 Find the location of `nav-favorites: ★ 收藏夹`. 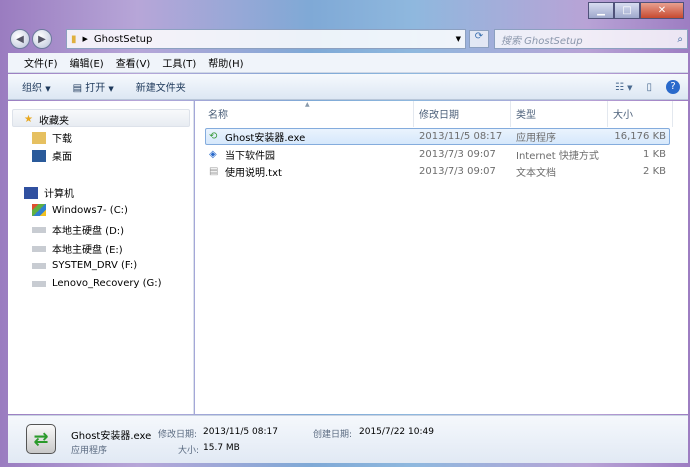

nav-favorites: ★ 收藏夹 is located at coordinates (46, 119).